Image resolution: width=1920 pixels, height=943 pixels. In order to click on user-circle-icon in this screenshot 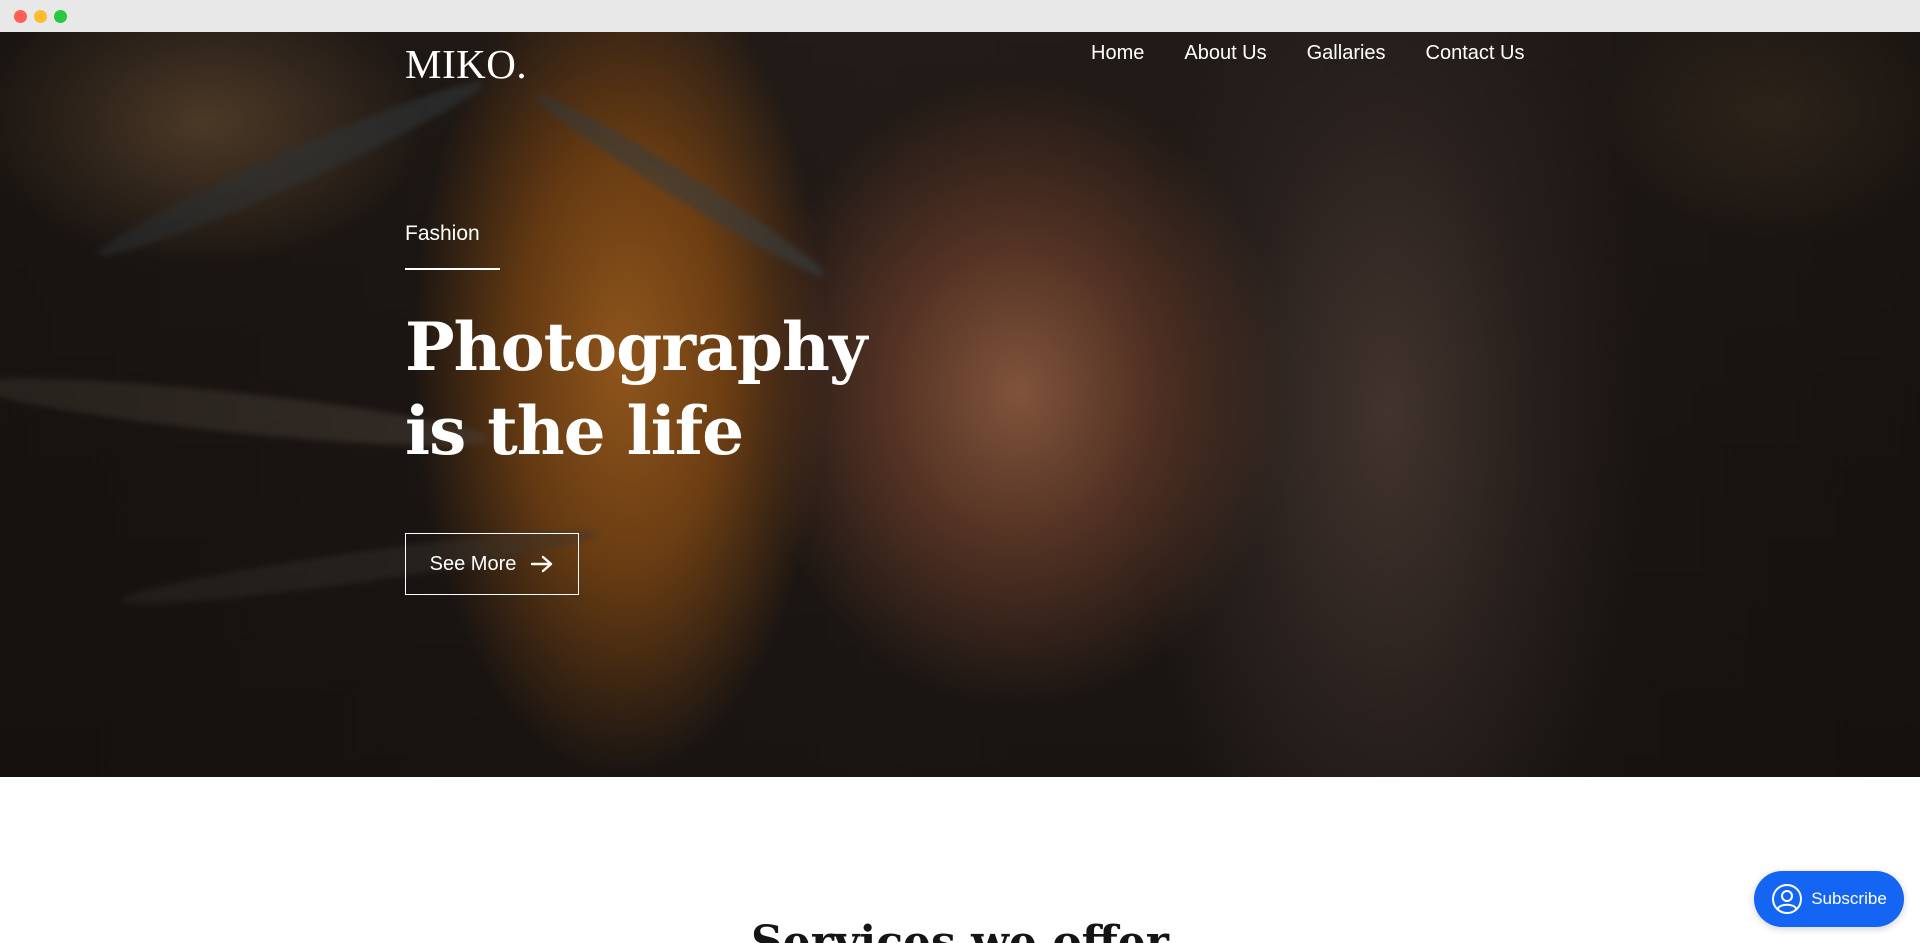, I will do `click(1787, 899)`.